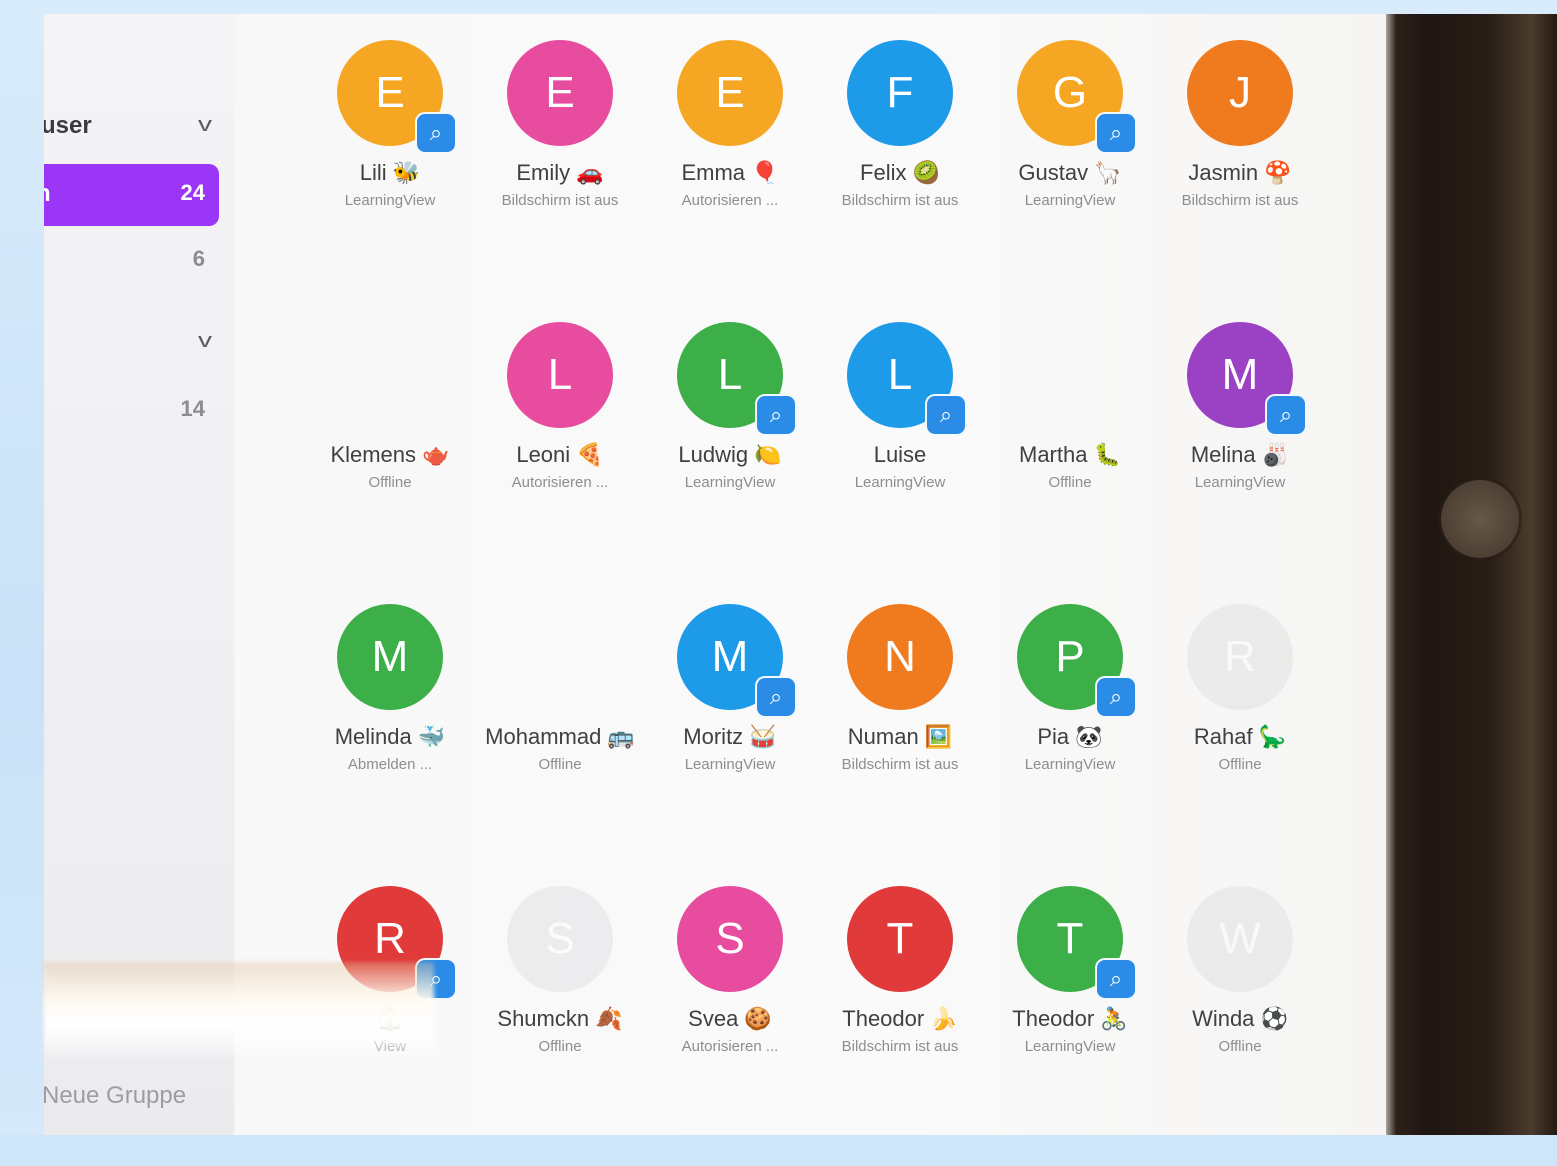  I want to click on student-tile: R Rahaf 🦕 Offline, so click(1240, 743).